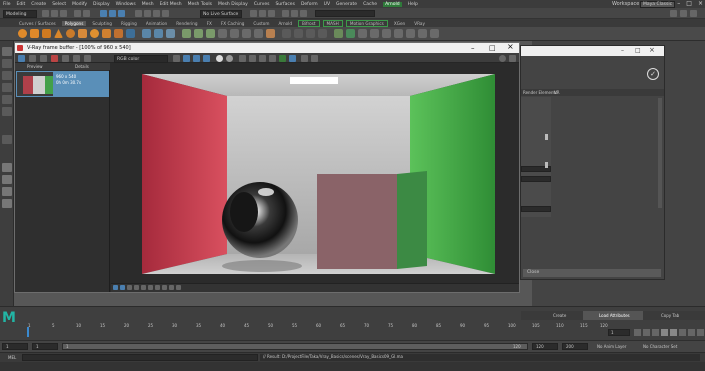  I want to click on soft-select-icon, so click(7, 139).